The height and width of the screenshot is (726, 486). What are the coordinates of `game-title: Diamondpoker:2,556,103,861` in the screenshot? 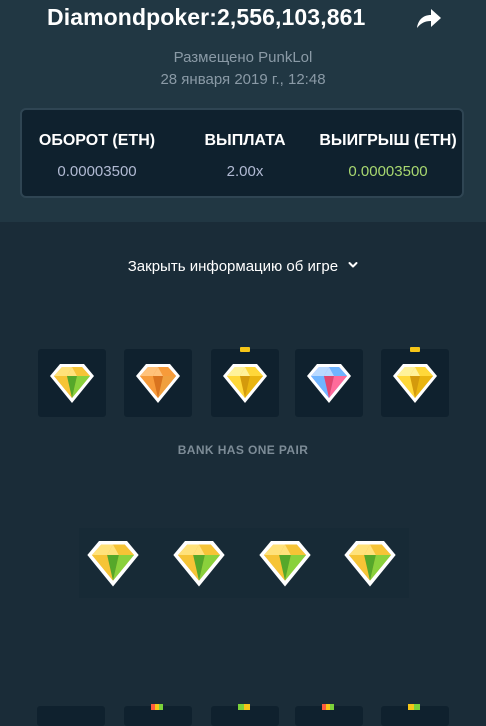 It's located at (206, 17).